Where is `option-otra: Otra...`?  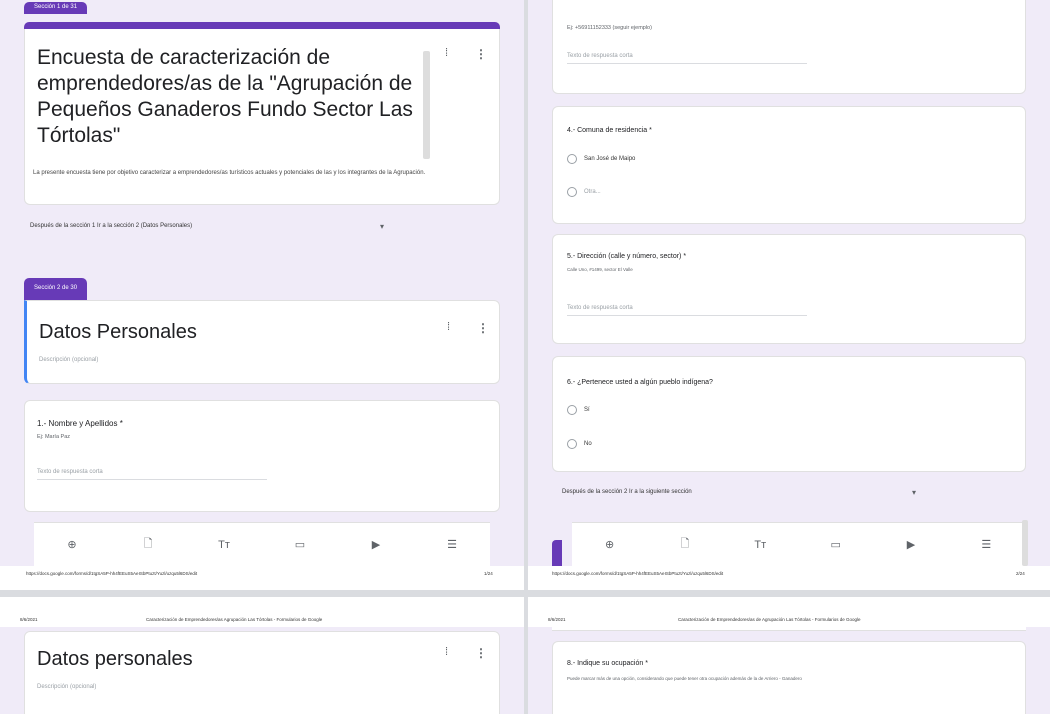 option-otra: Otra... is located at coordinates (584, 192).